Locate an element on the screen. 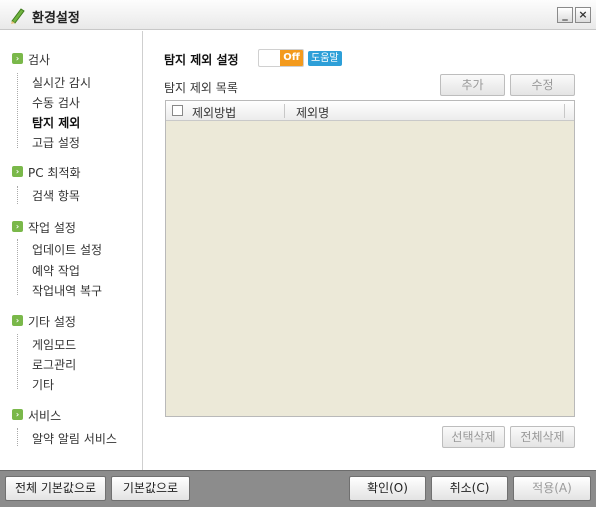  sidebar-item-advanced: 고급 설정 is located at coordinates (56, 142).